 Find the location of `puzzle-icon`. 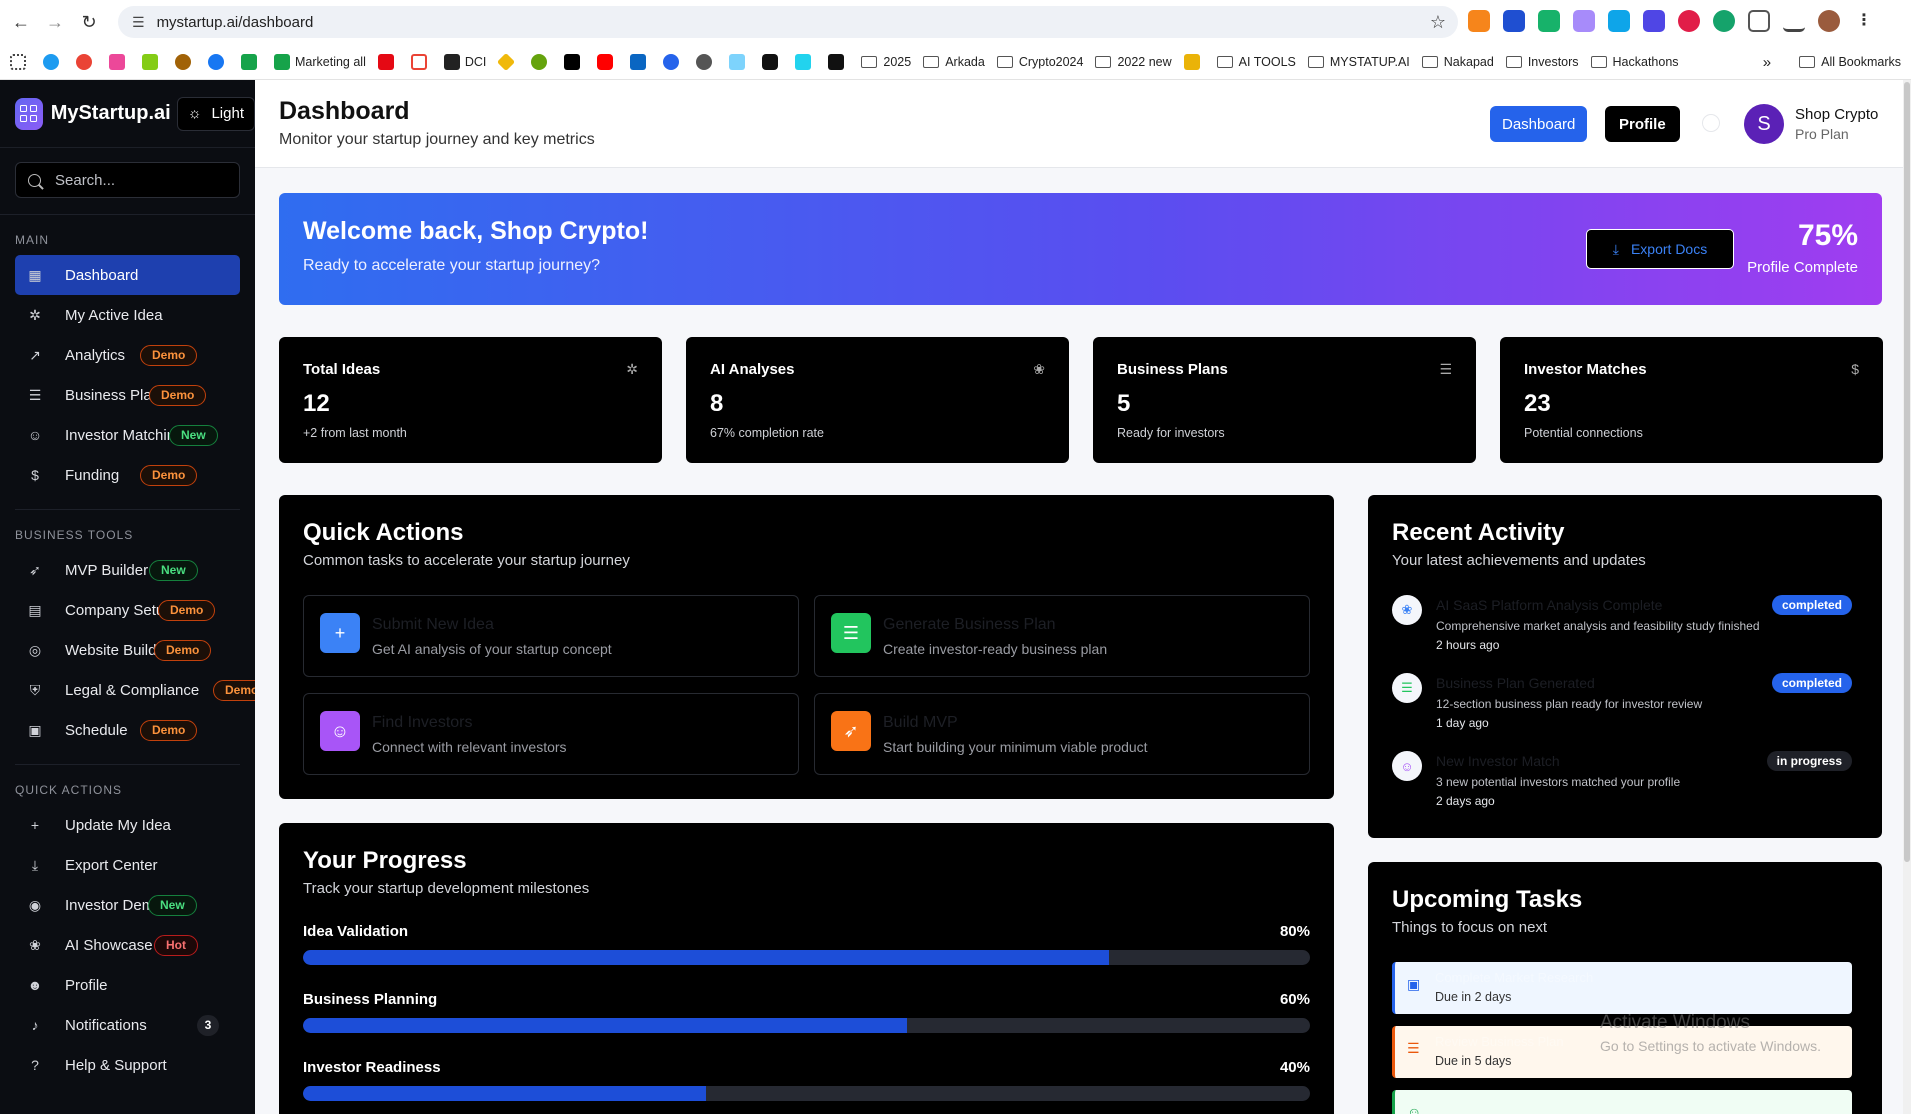

puzzle-icon is located at coordinates (1759, 21).